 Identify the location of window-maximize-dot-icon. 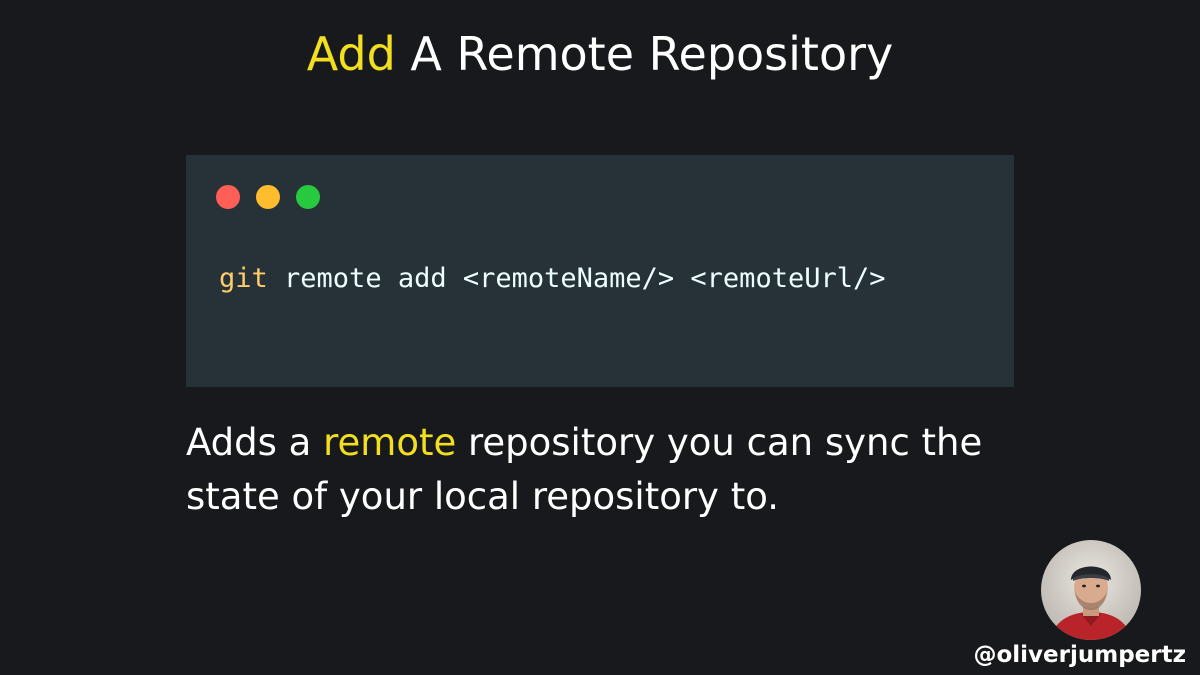
(308, 197).